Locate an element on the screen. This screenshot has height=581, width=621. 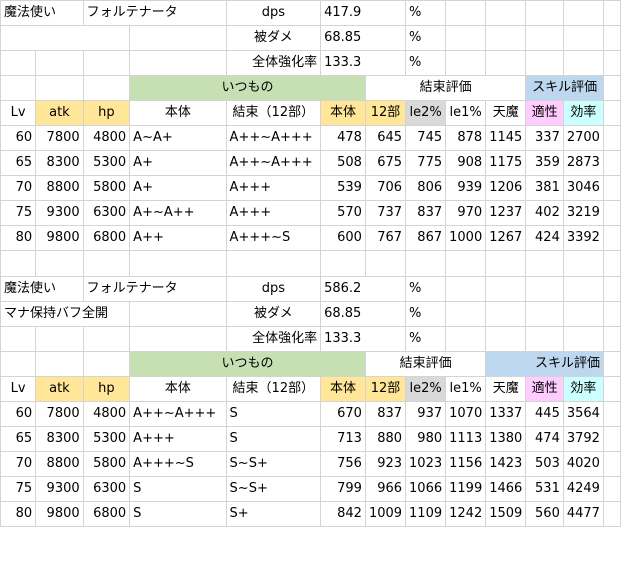
buff-label-cell: 全体強化率 is located at coordinates (273, 63).